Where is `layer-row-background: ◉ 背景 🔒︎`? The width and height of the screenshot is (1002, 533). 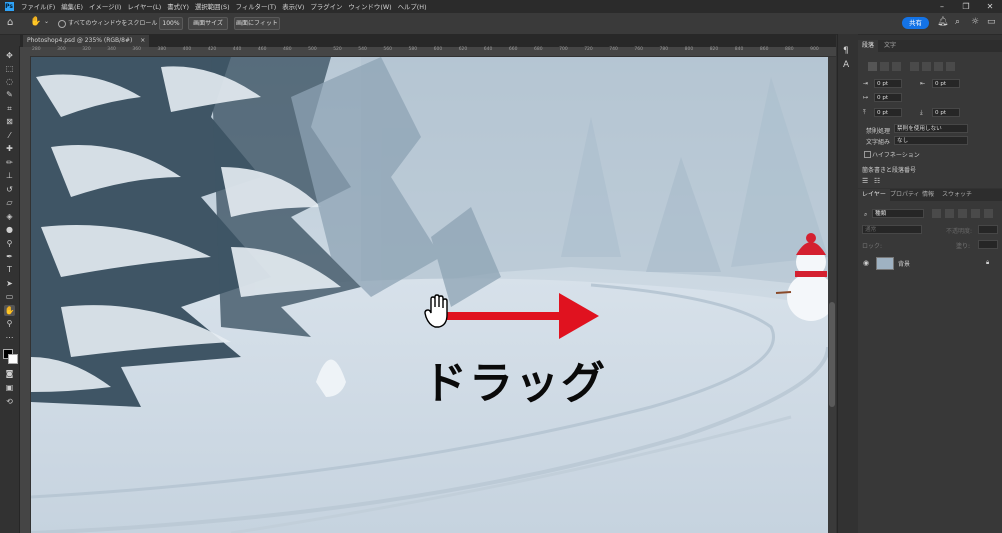 layer-row-background: ◉ 背景 🔒︎ is located at coordinates (930, 263).